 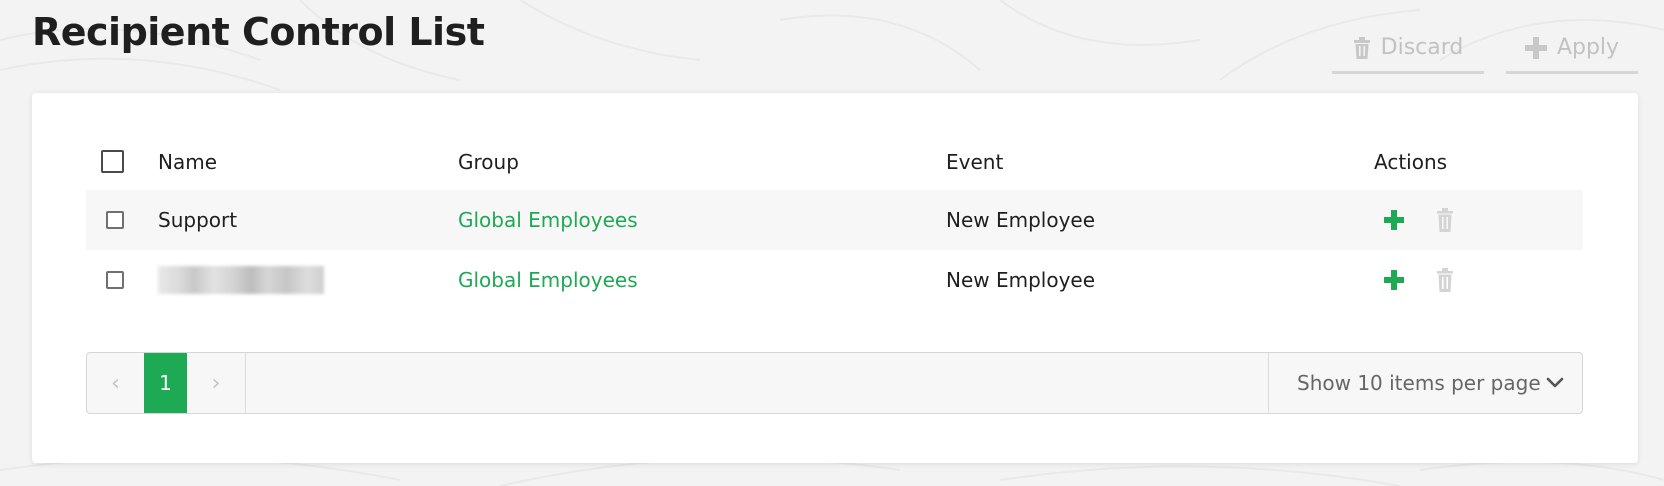 I want to click on select-all-checkbox, so click(x=112, y=161).